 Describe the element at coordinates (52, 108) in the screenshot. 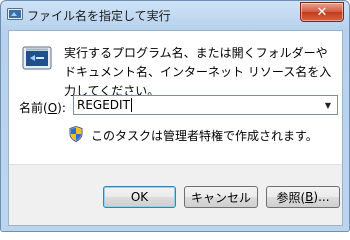

I see `name-label-accesskey: O` at that location.